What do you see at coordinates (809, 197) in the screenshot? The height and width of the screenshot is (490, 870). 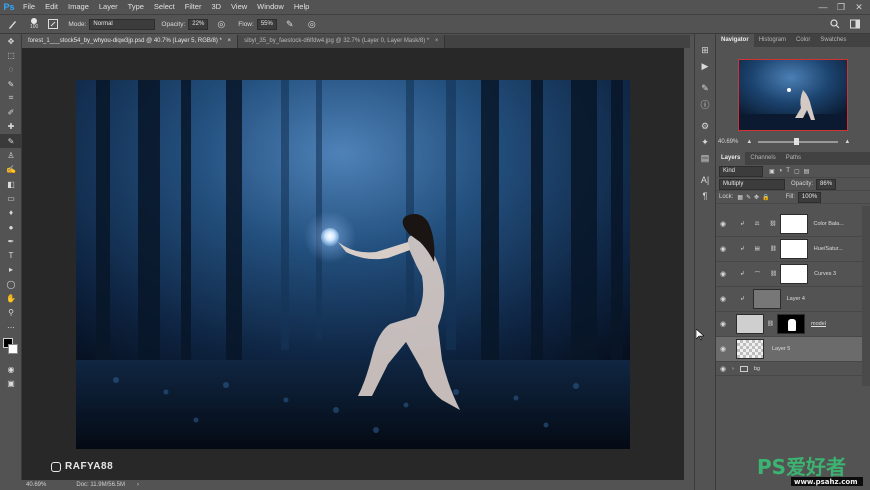 I see `fill-field: 100%` at bounding box center [809, 197].